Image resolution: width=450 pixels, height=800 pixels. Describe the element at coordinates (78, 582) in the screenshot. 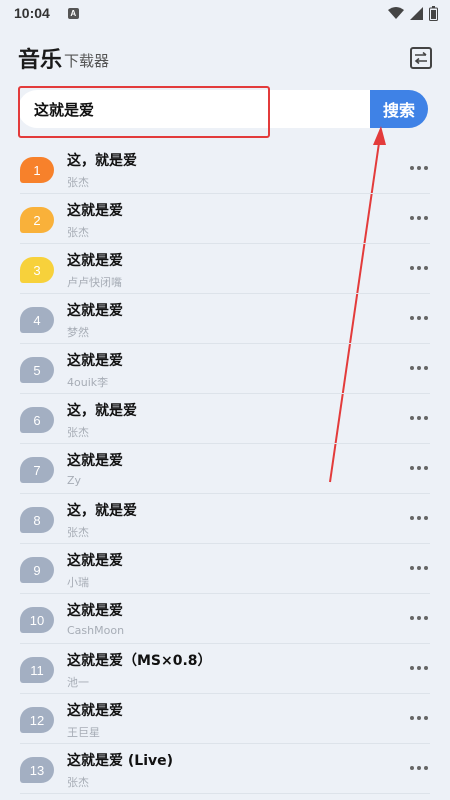

I see `song-artist: 小瑞` at that location.